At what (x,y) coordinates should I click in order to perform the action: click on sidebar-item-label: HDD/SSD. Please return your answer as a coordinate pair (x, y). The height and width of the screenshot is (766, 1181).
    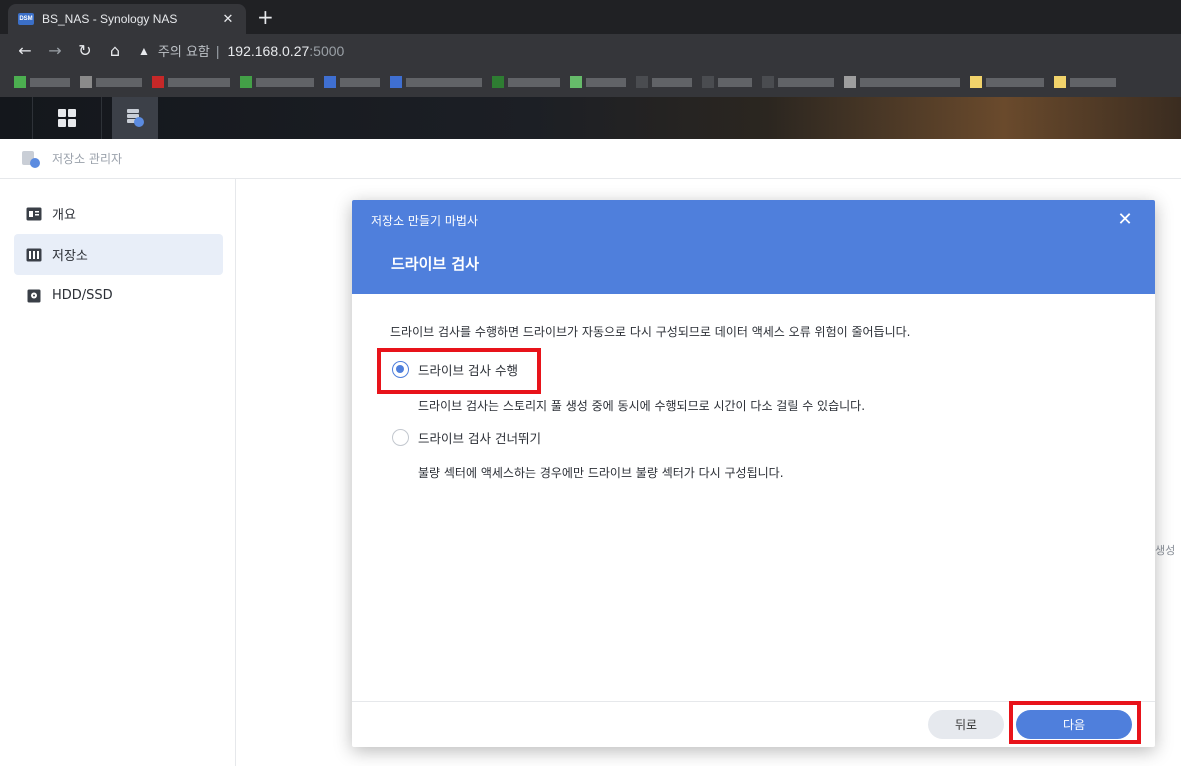
    Looking at the image, I should click on (82, 295).